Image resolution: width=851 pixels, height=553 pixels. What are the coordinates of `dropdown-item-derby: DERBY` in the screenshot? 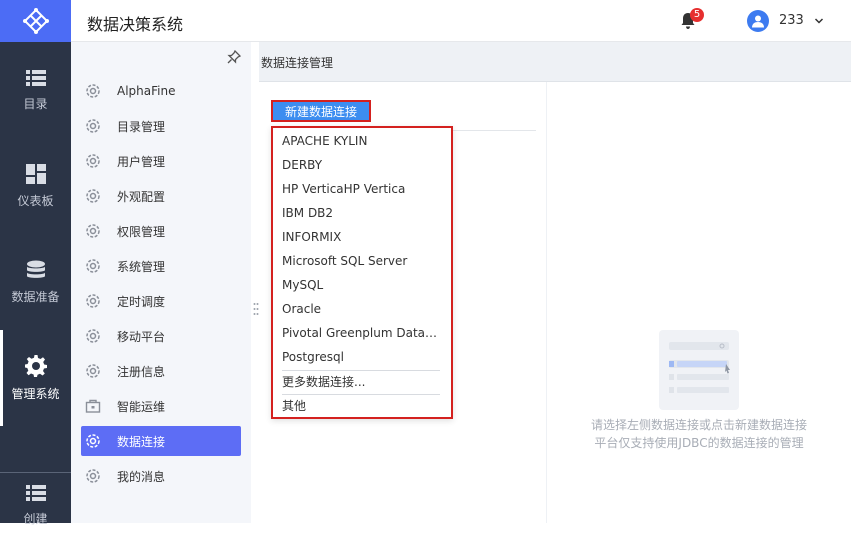 It's located at (362, 165).